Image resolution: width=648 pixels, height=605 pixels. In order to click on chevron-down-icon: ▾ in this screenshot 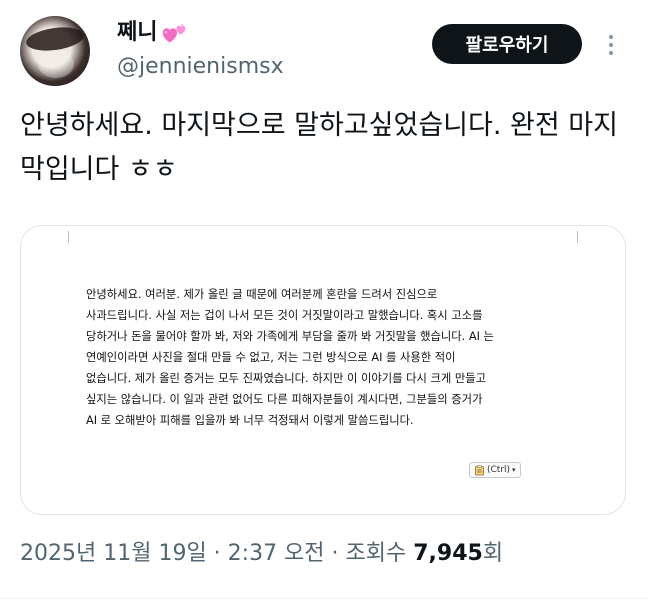, I will do `click(514, 469)`.